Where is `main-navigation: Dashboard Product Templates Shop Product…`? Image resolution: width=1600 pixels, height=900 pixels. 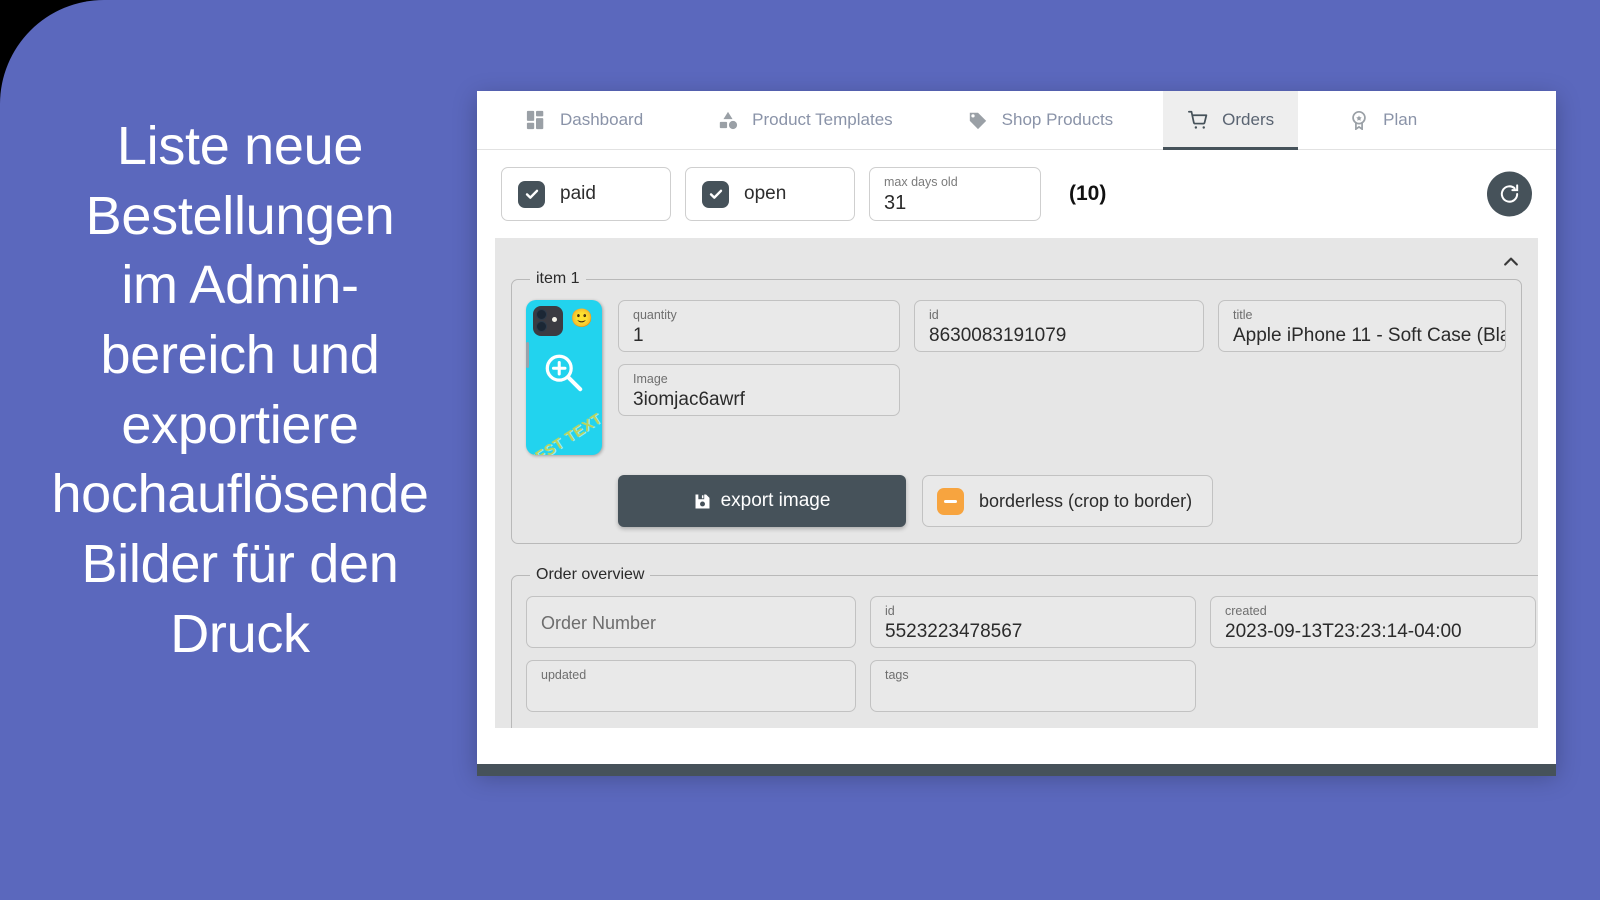
main-navigation: Dashboard Product Templates Shop Product… is located at coordinates (1016, 120).